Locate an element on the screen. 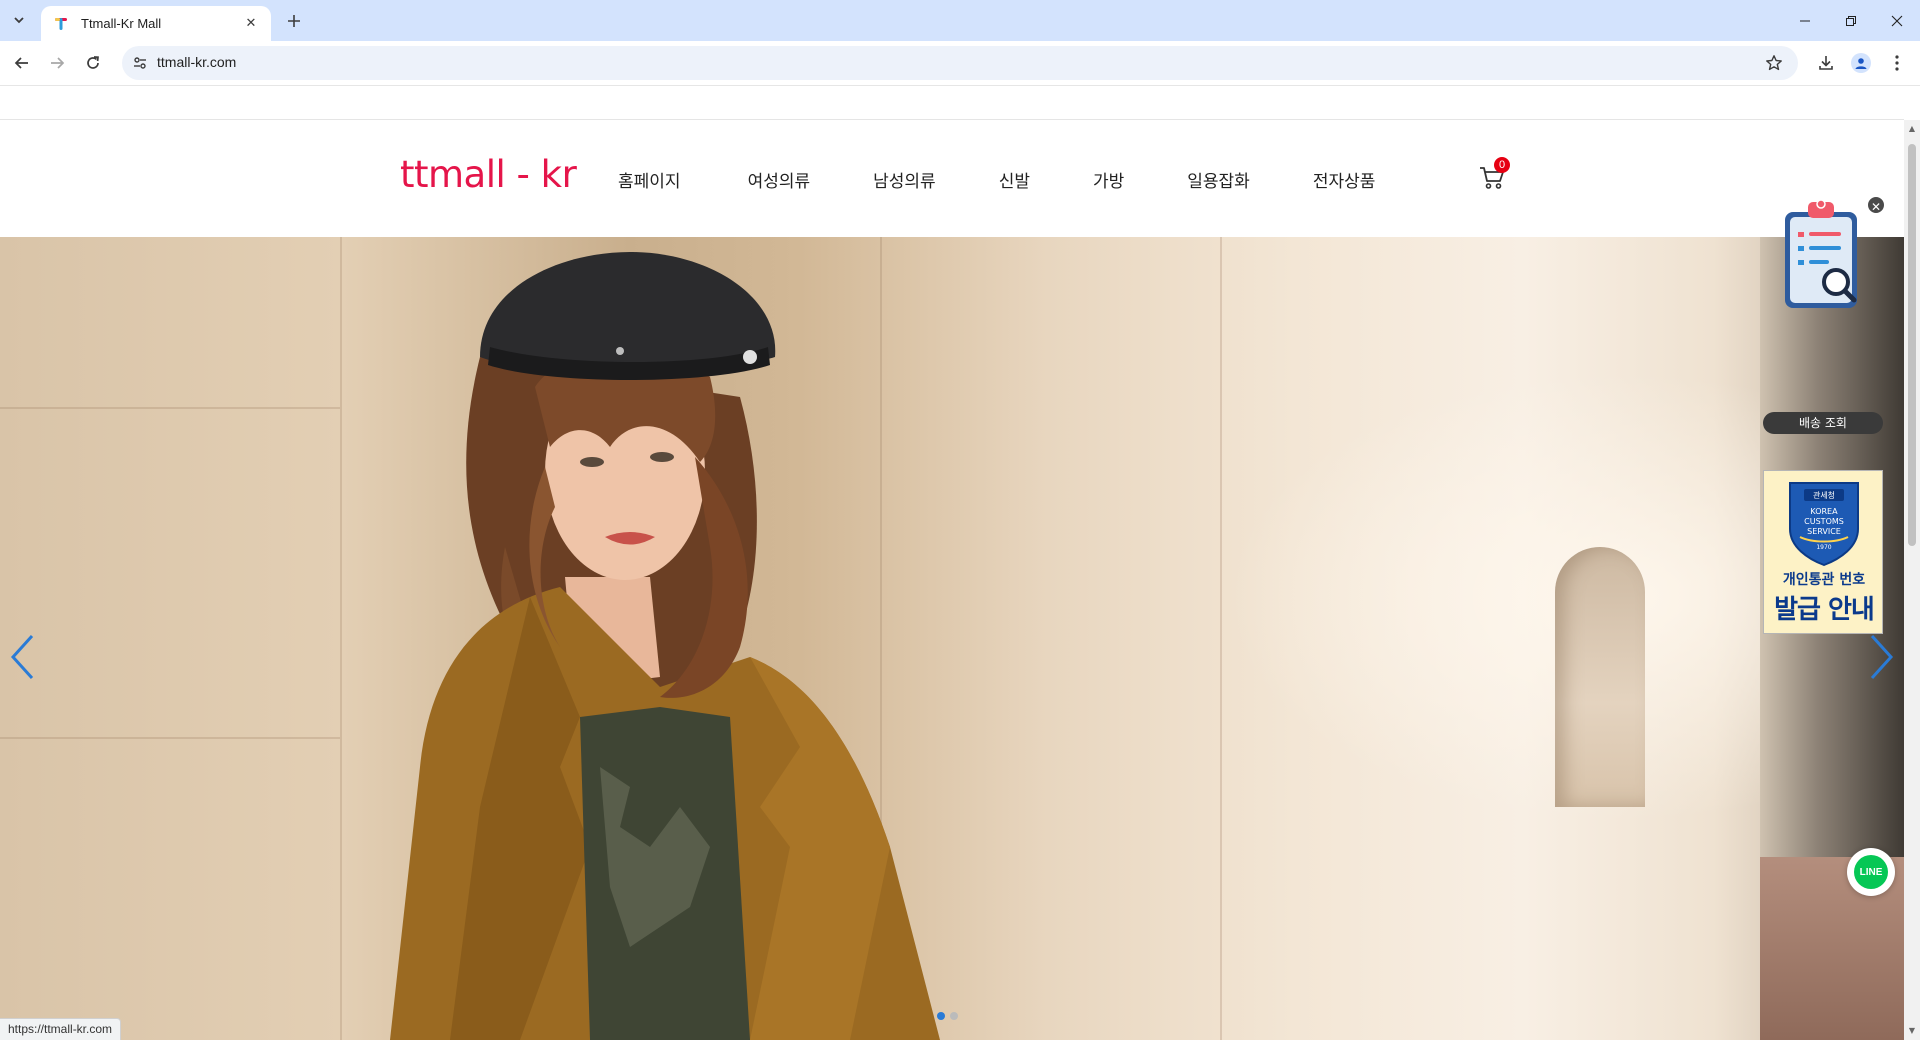 This screenshot has height=1040, width=1920. wall-window-niche is located at coordinates (1600, 677).